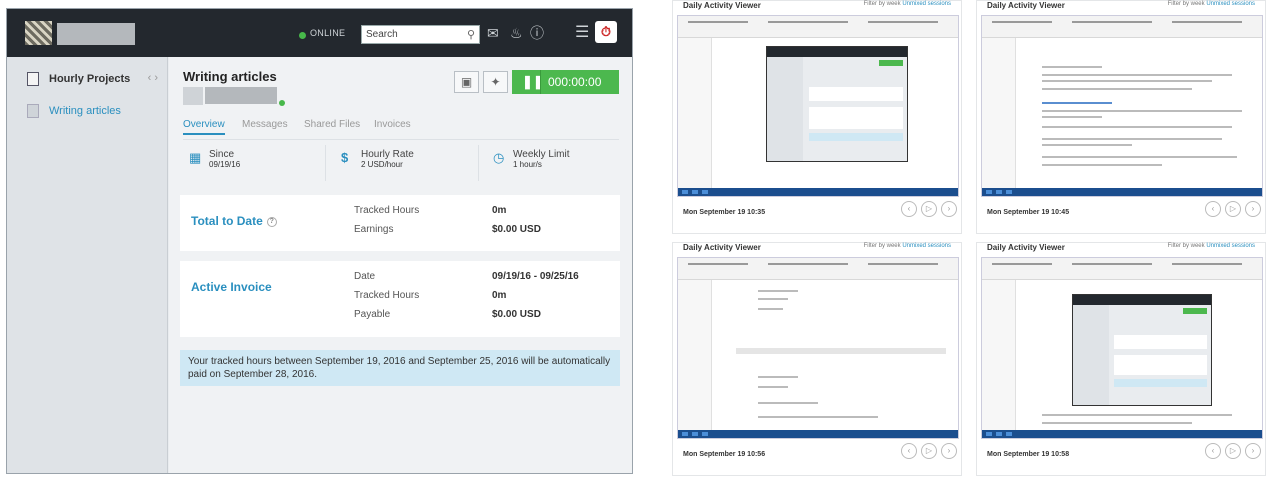 This screenshot has width=1268, height=477. What do you see at coordinates (87, 265) in the screenshot?
I see `sidebar: Hourly Projects ‹ › Writing articles` at bounding box center [87, 265].